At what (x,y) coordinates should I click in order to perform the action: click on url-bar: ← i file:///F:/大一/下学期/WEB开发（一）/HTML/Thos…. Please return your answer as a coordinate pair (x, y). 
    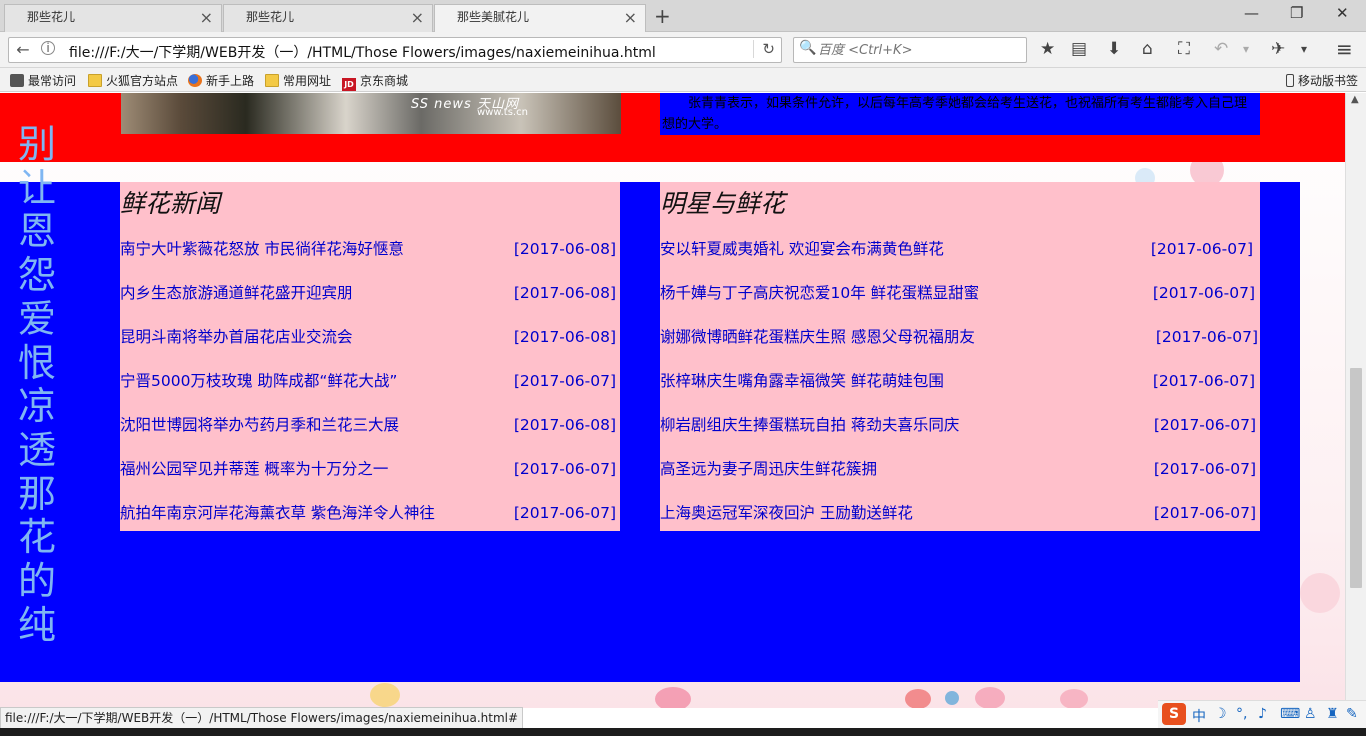
    Looking at the image, I should click on (395, 50).